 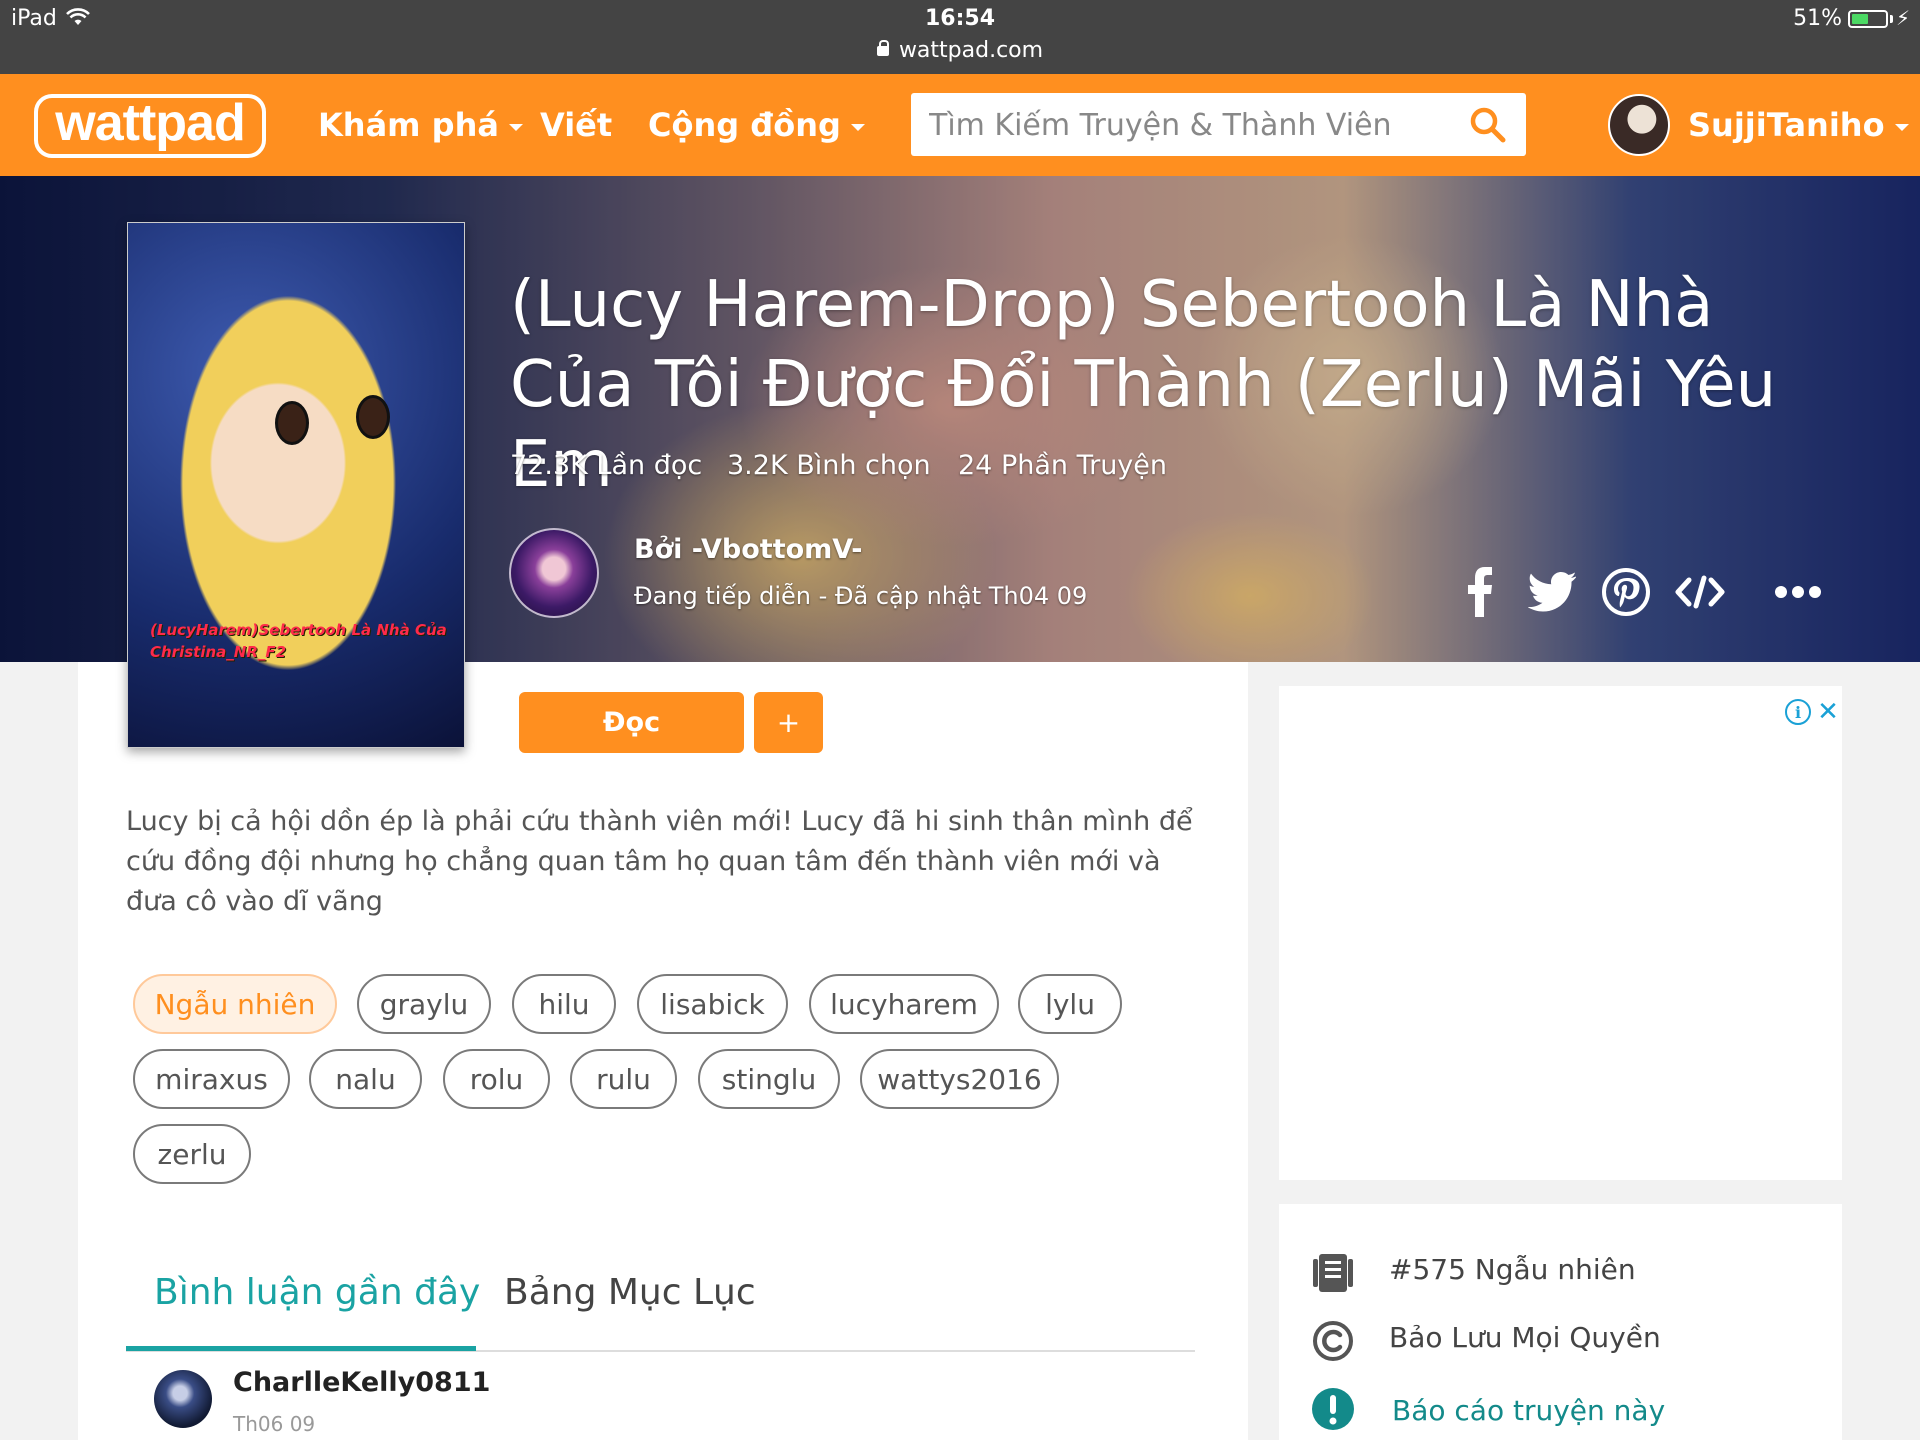 I want to click on advertisement-slot, so click(x=1560, y=933).